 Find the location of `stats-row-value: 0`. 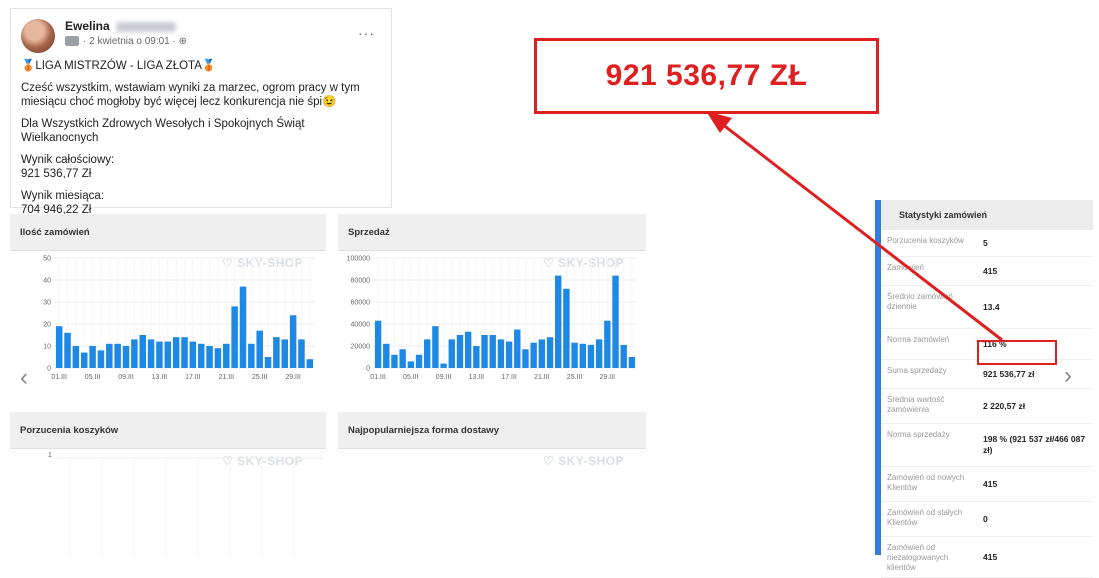

stats-row-value: 0 is located at coordinates (985, 518).